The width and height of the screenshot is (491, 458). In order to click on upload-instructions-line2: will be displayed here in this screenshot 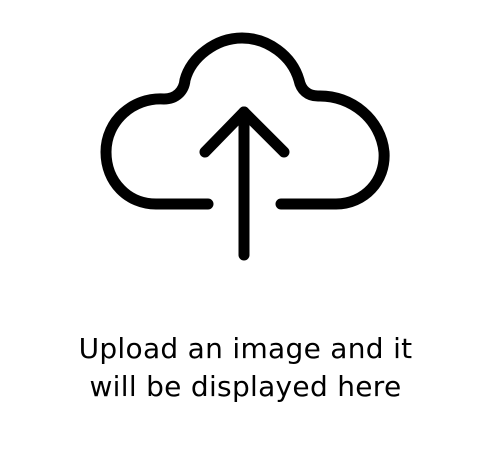, I will do `click(245, 386)`.